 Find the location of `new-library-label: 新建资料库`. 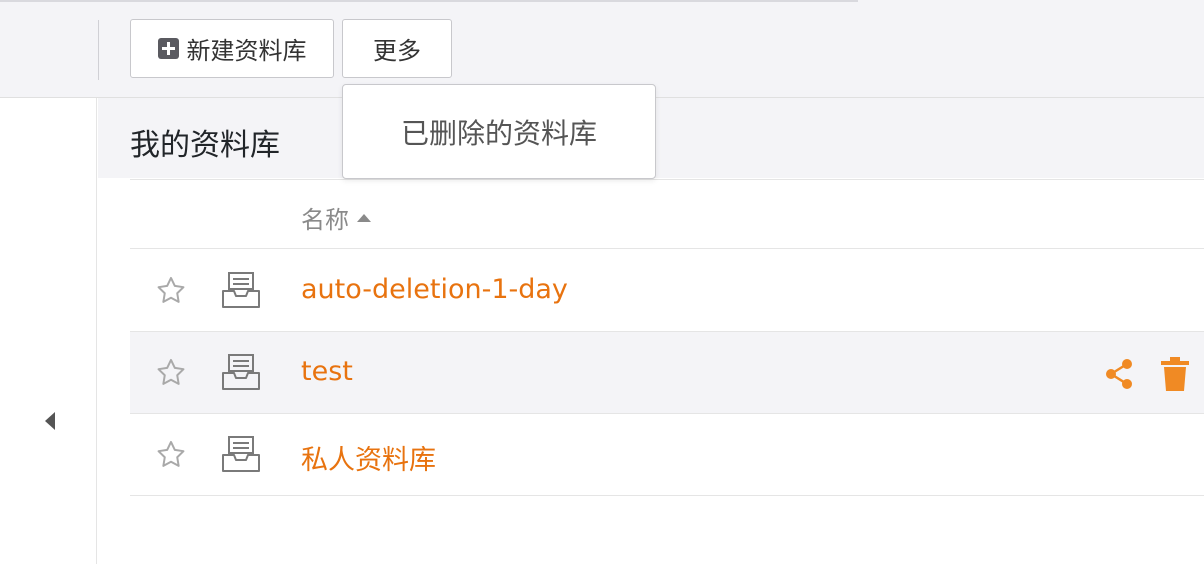

new-library-label: 新建资料库 is located at coordinates (246, 51).